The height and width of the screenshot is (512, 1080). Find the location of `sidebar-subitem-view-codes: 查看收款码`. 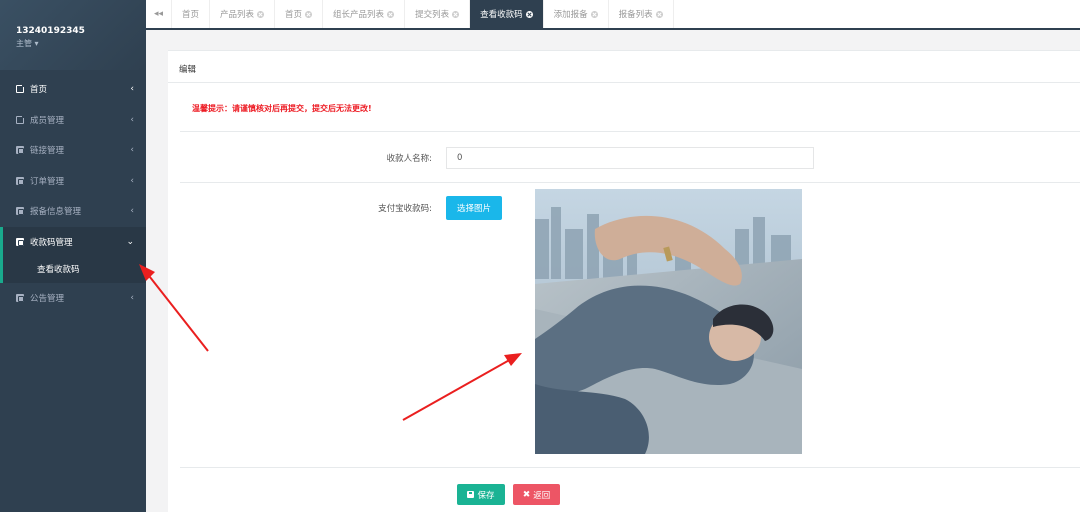

sidebar-subitem-view-codes: 查看收款码 is located at coordinates (73, 270).